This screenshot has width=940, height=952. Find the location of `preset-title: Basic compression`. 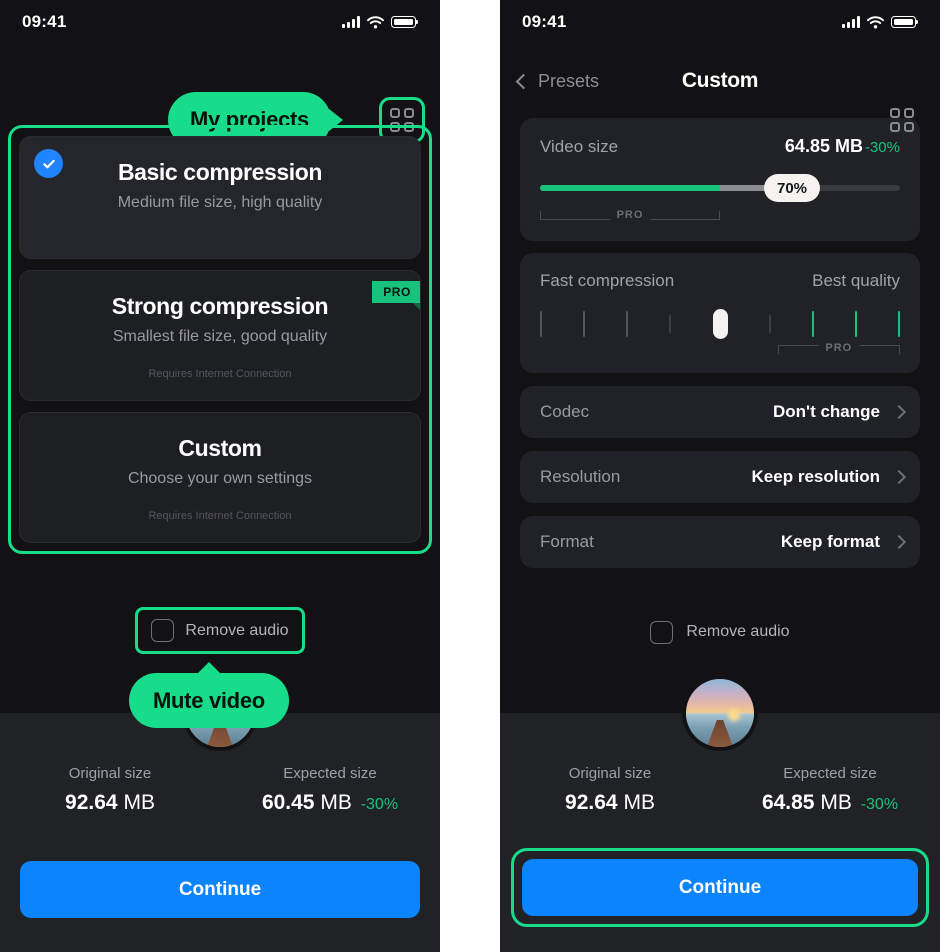

preset-title: Basic compression is located at coordinates (220, 172).